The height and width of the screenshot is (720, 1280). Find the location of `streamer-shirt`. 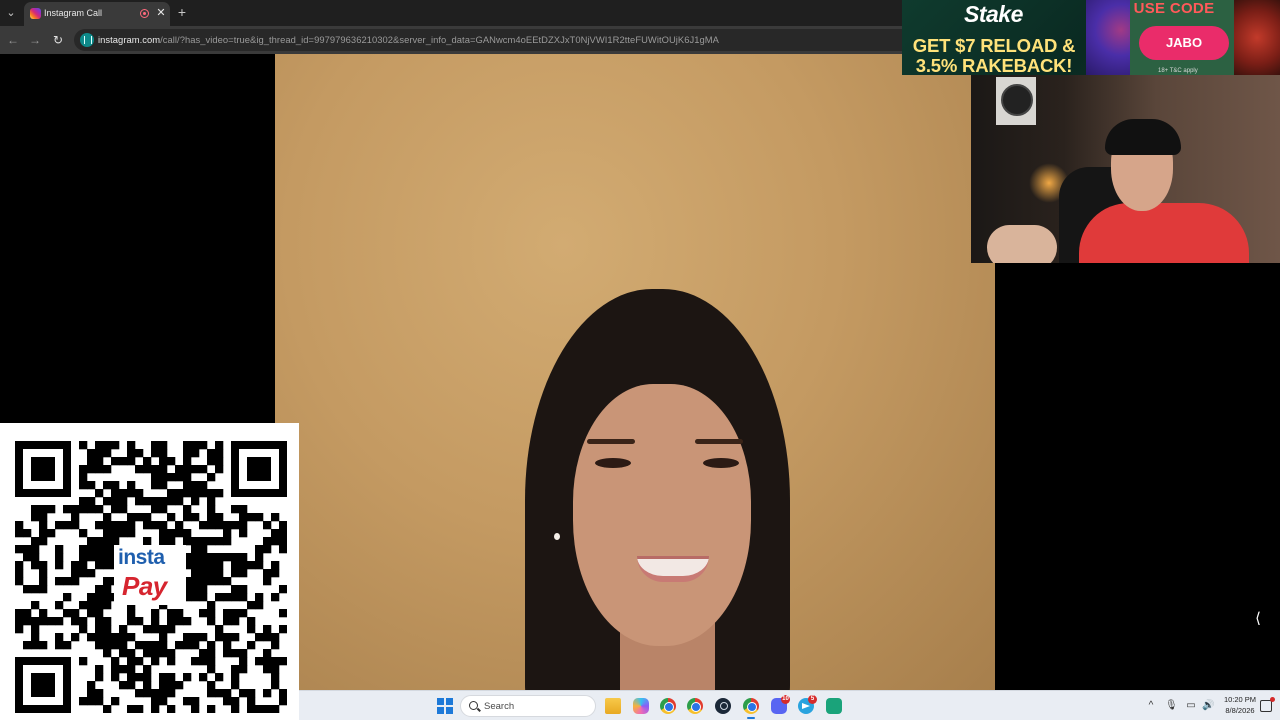

streamer-shirt is located at coordinates (1164, 233).